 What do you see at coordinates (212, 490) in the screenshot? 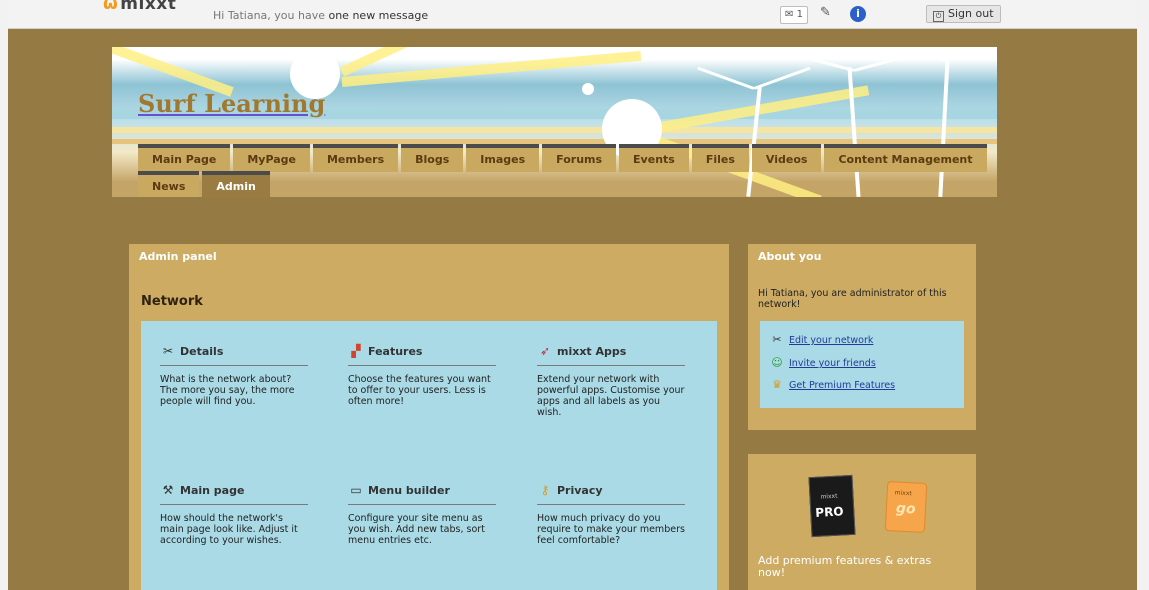
I see `feature-main-page-title: Main page` at bounding box center [212, 490].